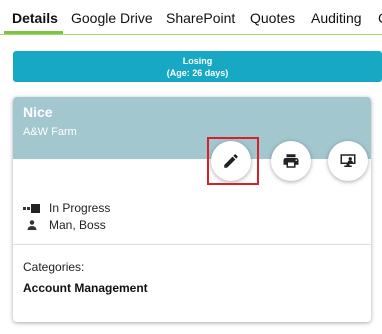  What do you see at coordinates (33, 32) in the screenshot?
I see `active-tab-indicator` at bounding box center [33, 32].